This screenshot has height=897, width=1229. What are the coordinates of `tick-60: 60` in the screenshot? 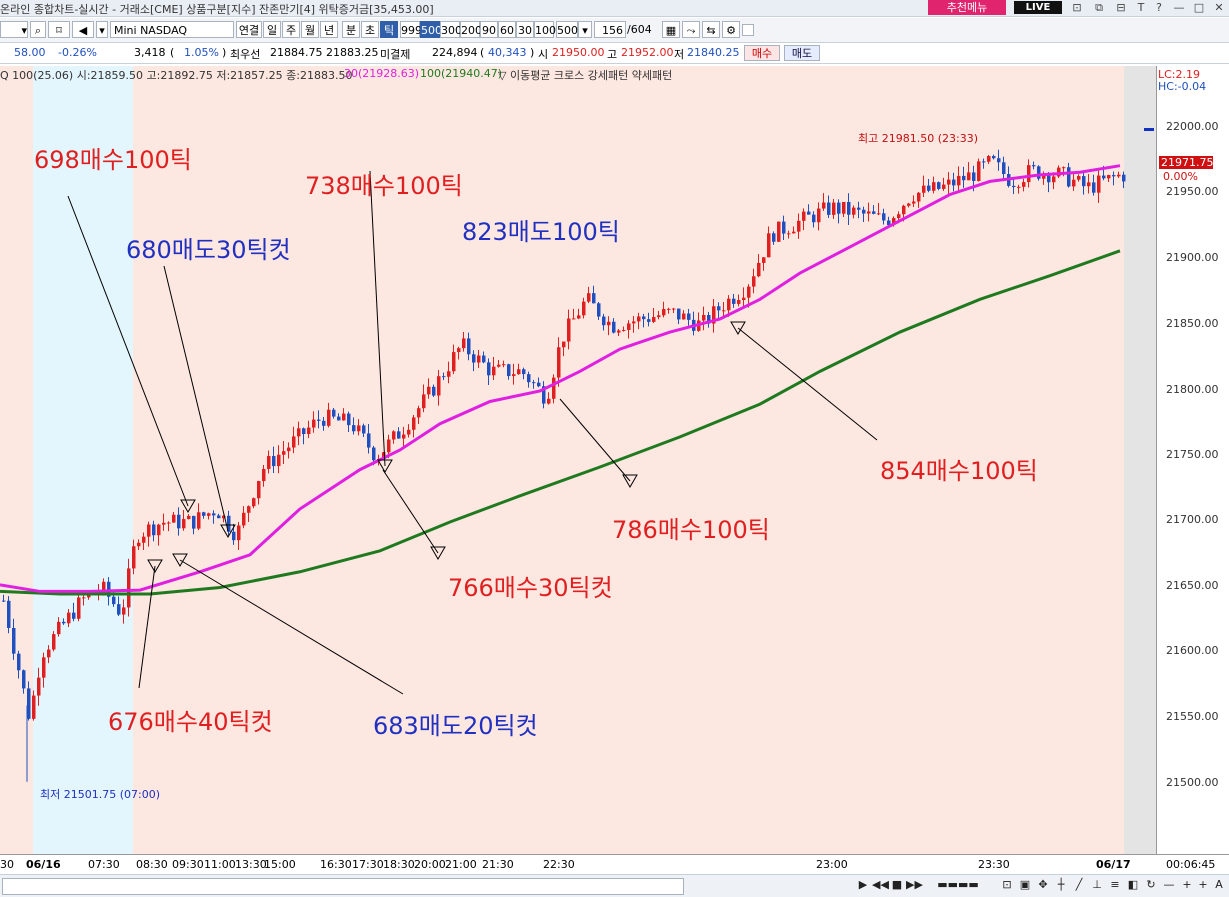 It's located at (507, 29).